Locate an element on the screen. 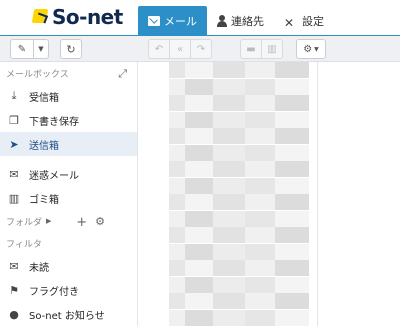  so-net-logo: So-net is located at coordinates (77, 17).